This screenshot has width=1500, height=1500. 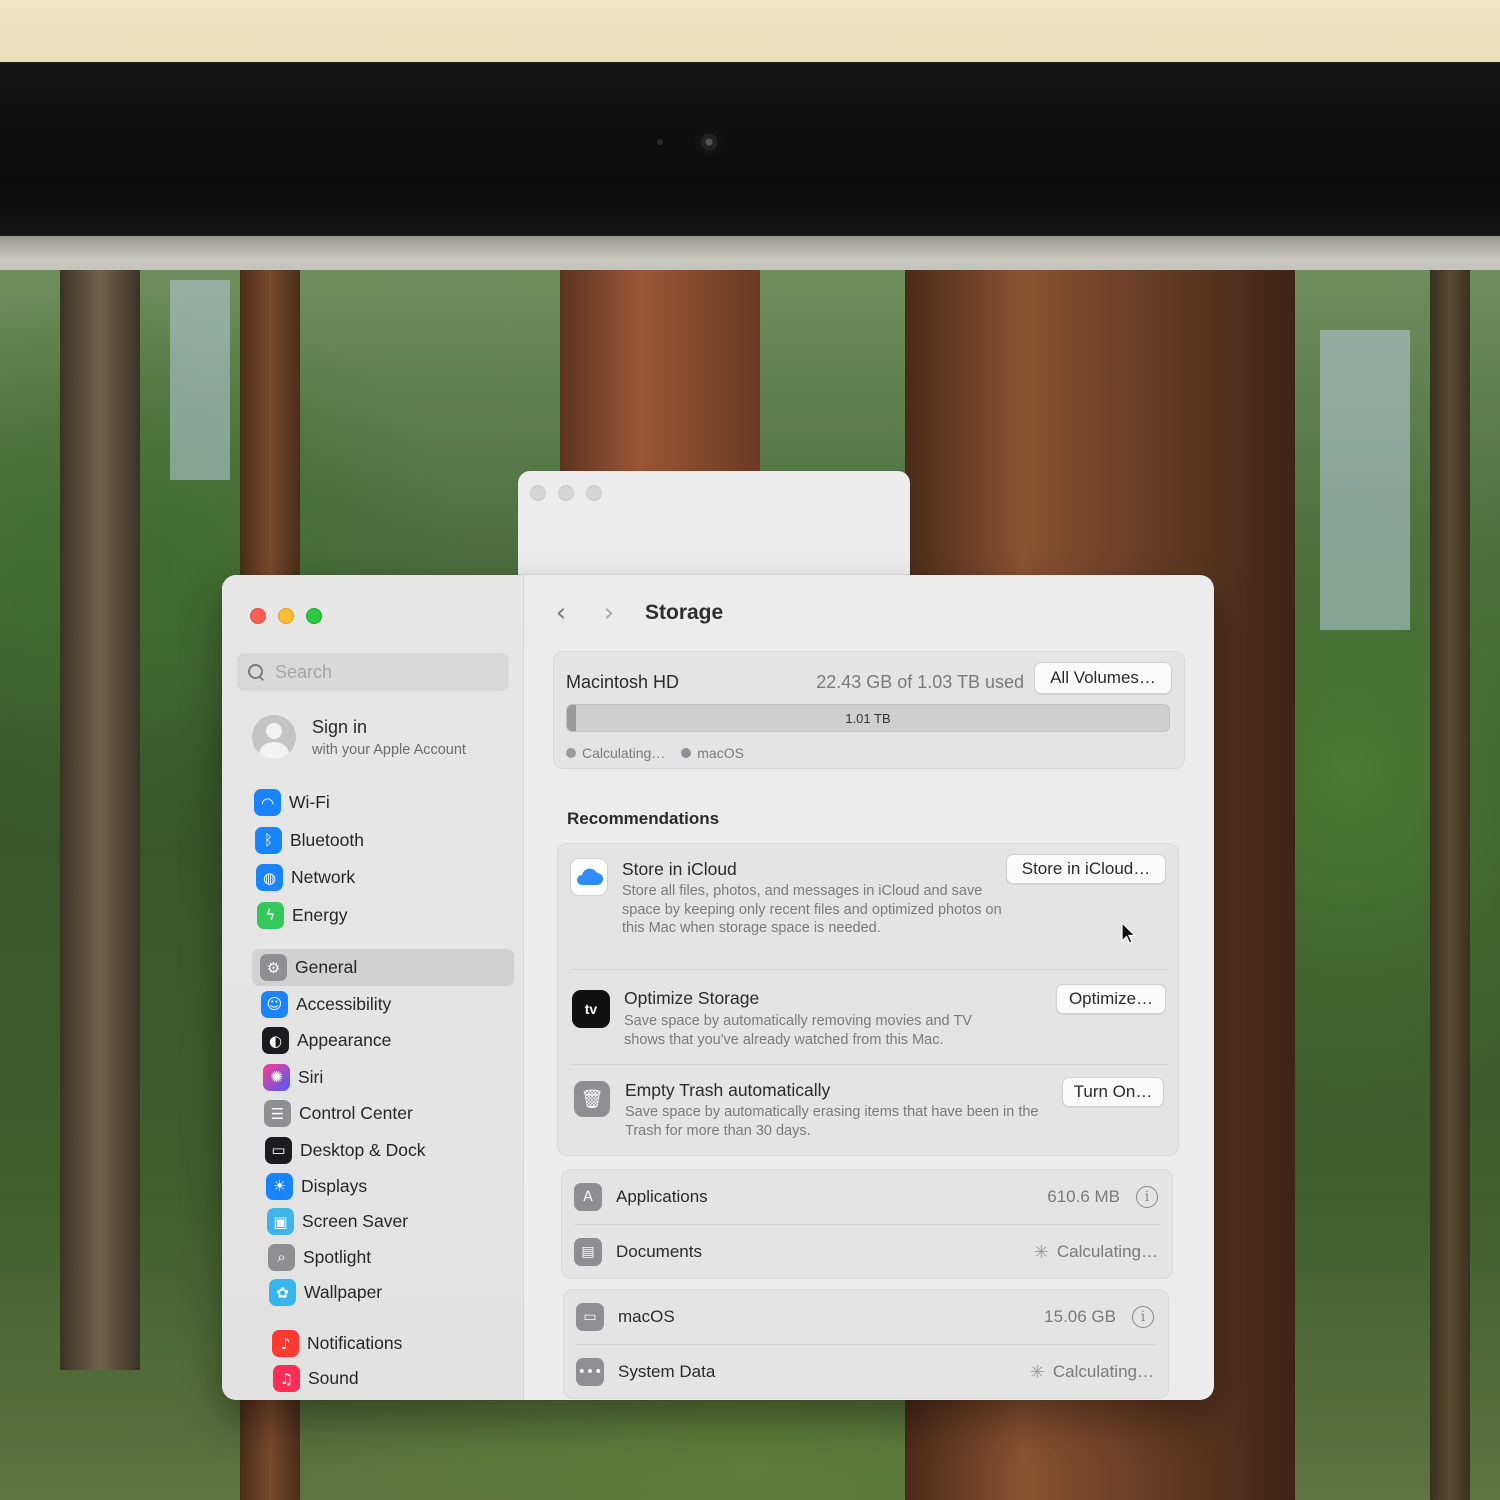 What do you see at coordinates (712, 753) in the screenshot?
I see `legend-item: macOS` at bounding box center [712, 753].